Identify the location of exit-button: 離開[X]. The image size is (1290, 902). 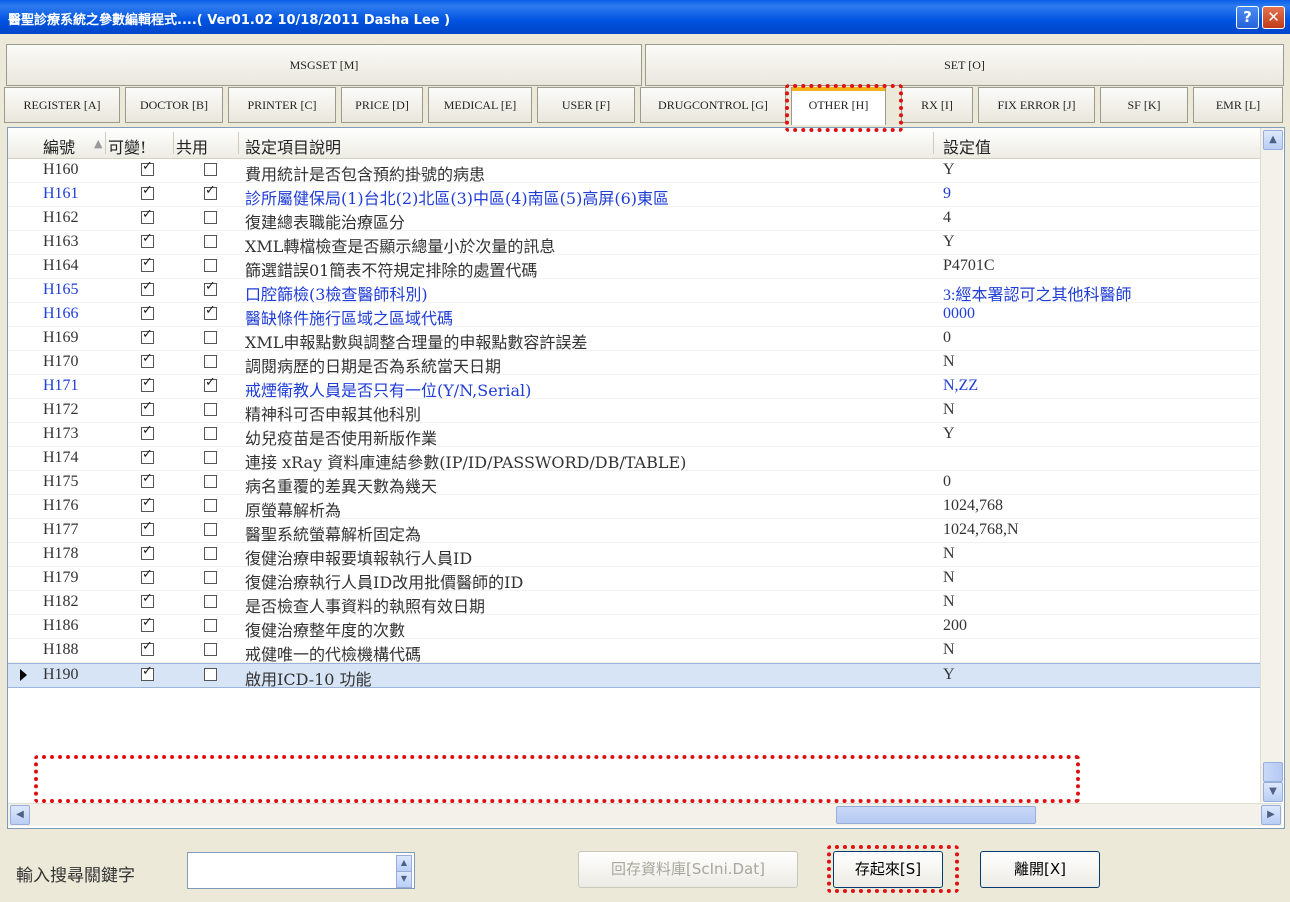
(1040, 869).